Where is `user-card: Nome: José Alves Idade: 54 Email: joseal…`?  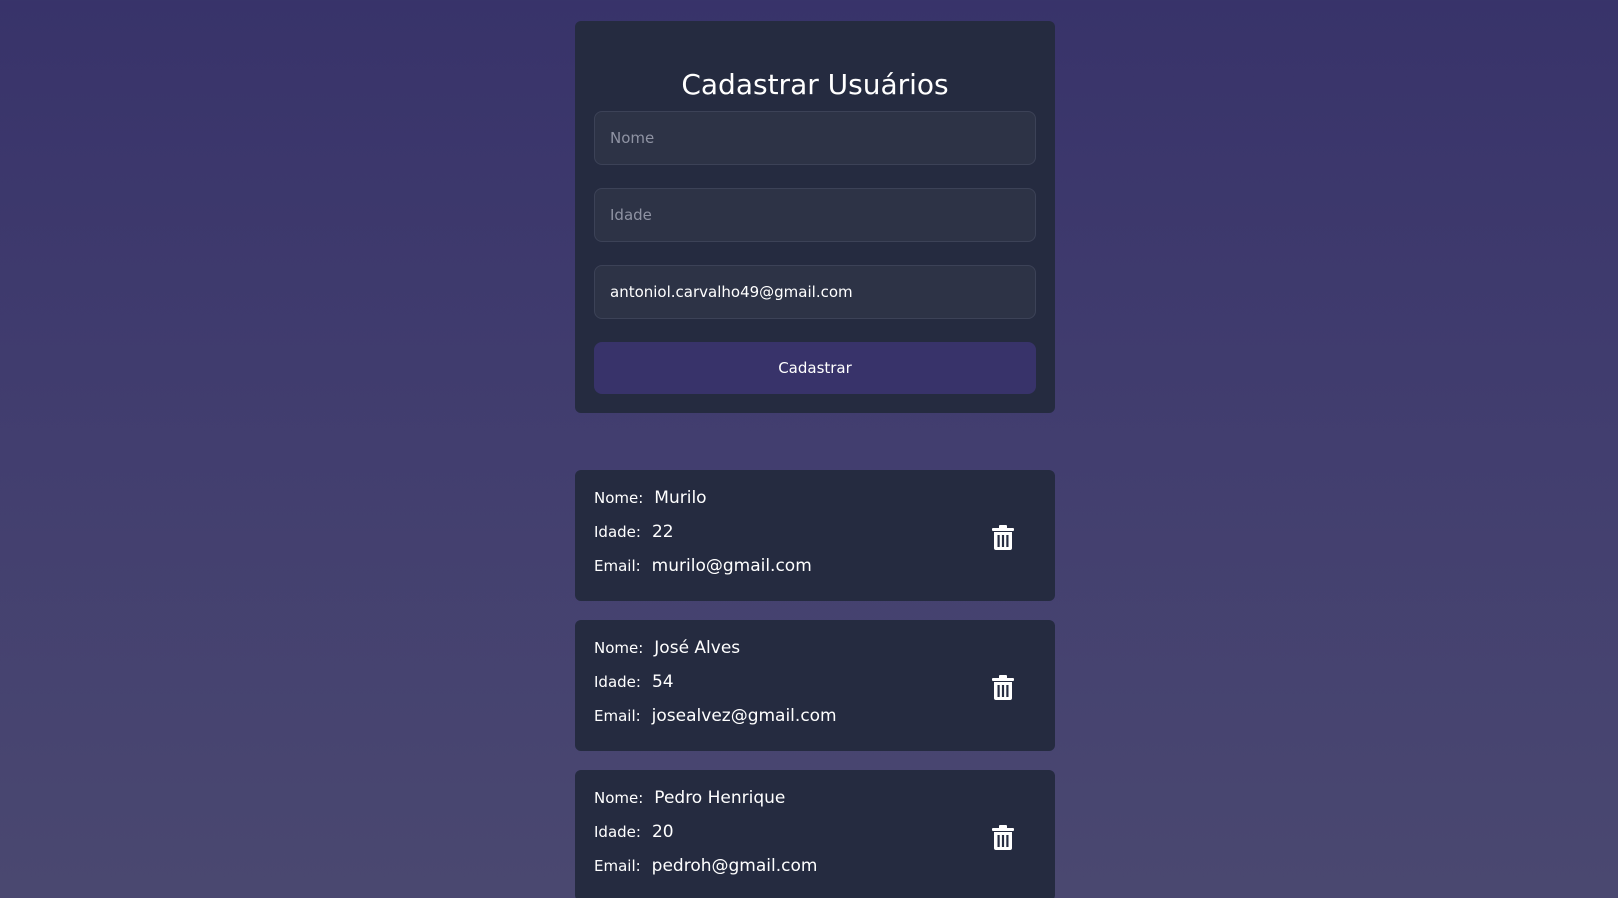 user-card: Nome: José Alves Idade: 54 Email: joseal… is located at coordinates (815, 685).